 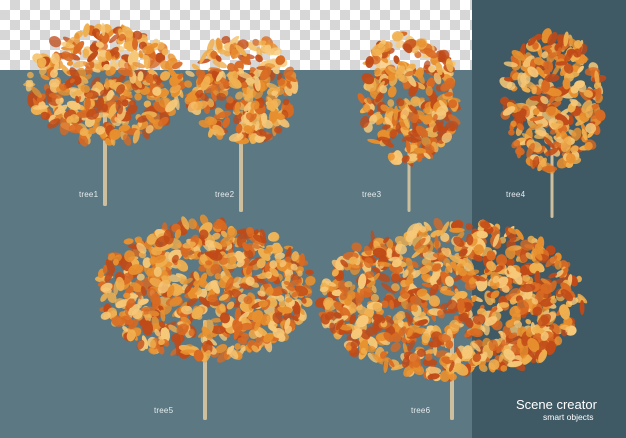 I want to click on brand-title: Scene creator, so click(x=556, y=404).